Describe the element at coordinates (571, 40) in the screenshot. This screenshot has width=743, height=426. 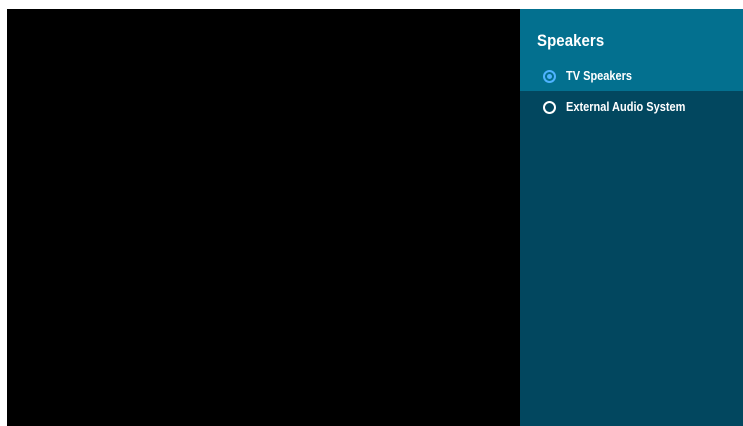
I see `panel-title: Speakers` at that location.